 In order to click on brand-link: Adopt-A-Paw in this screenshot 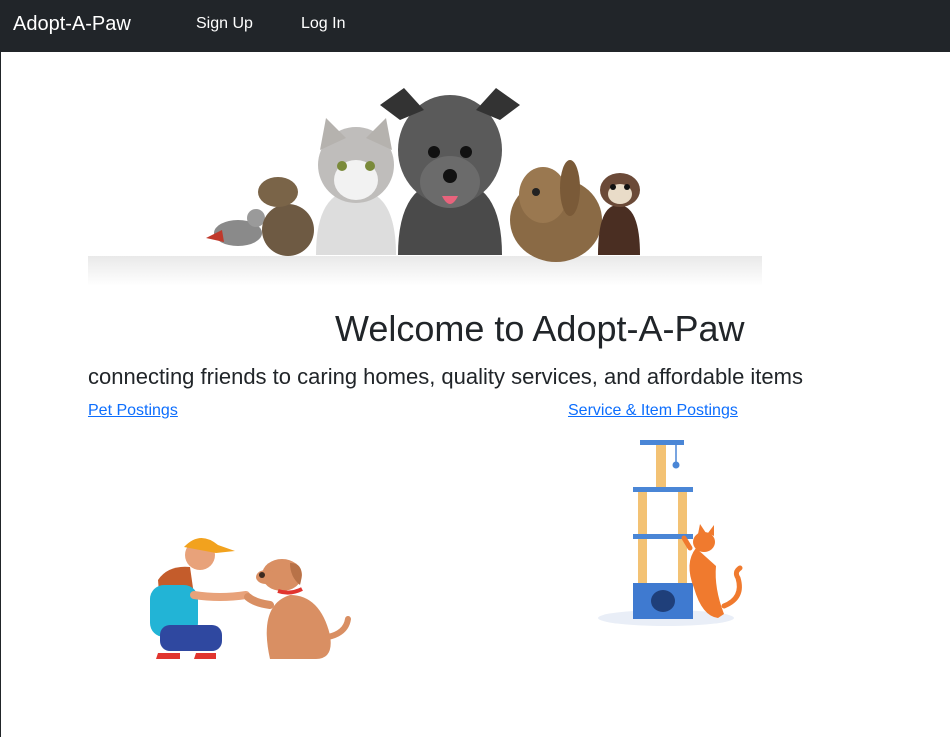, I will do `click(72, 24)`.